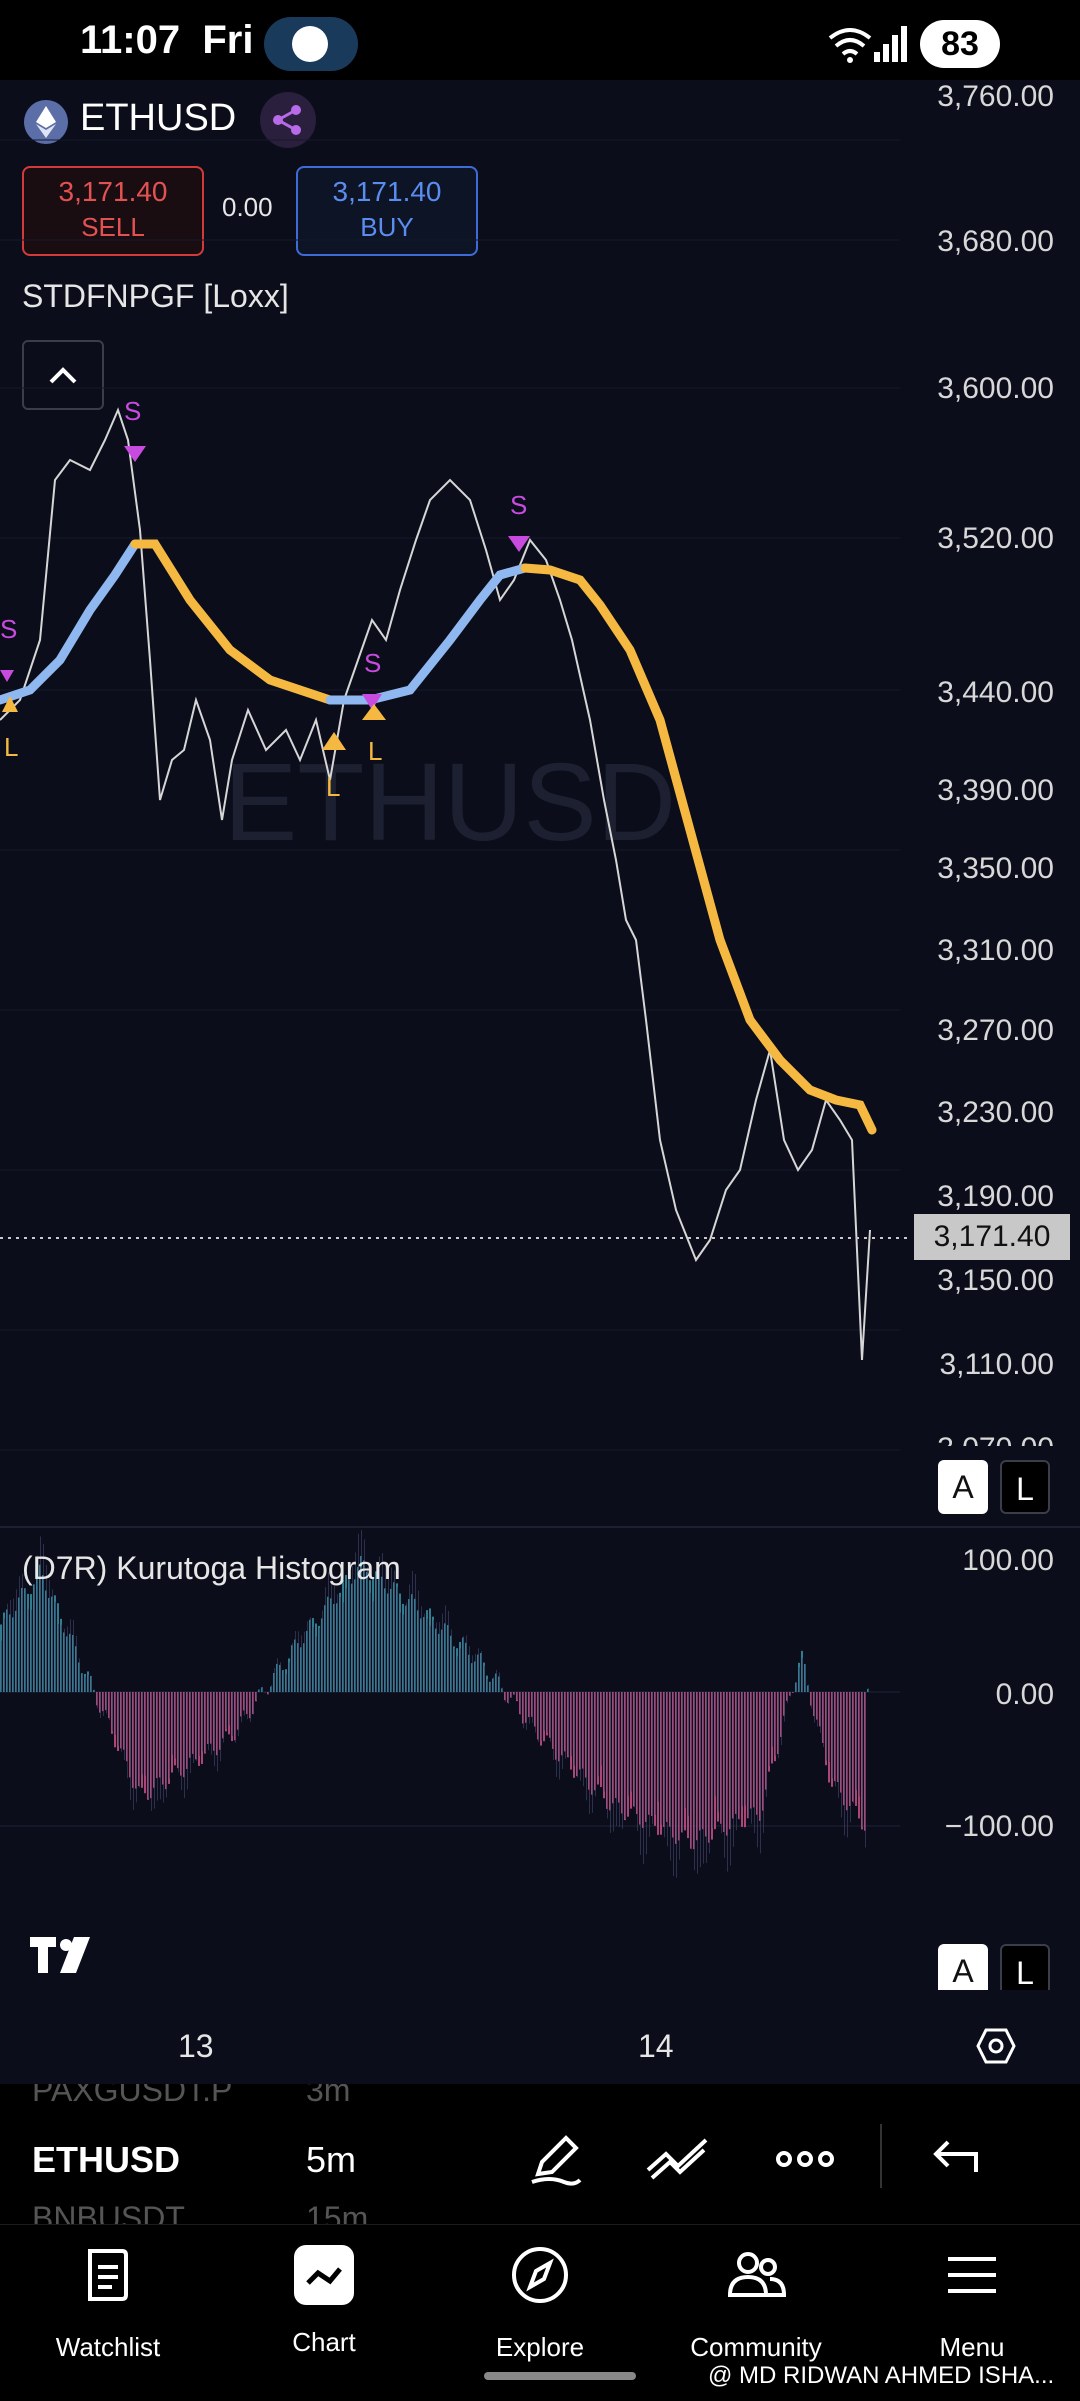  What do you see at coordinates (677, 2159) in the screenshot?
I see `trend-line-tool-icon` at bounding box center [677, 2159].